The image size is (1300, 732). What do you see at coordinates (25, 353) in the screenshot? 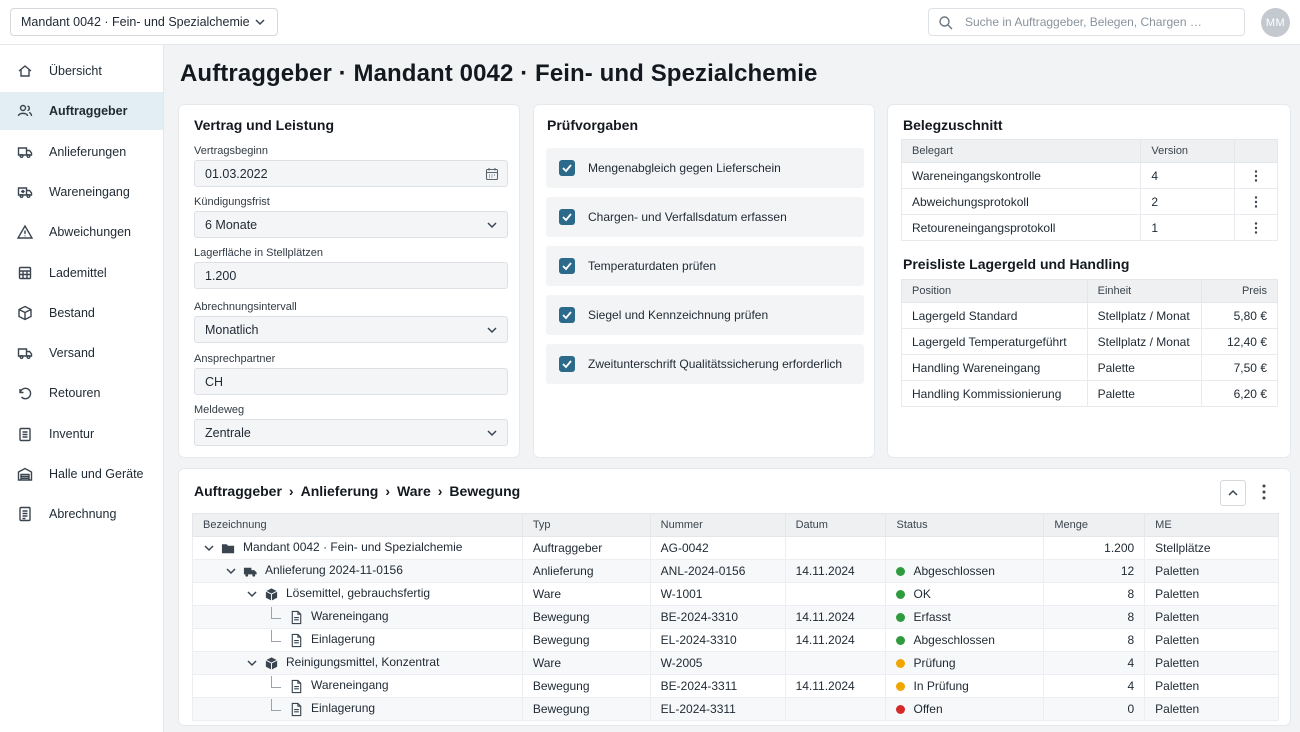
I see `shipping-icon` at bounding box center [25, 353].